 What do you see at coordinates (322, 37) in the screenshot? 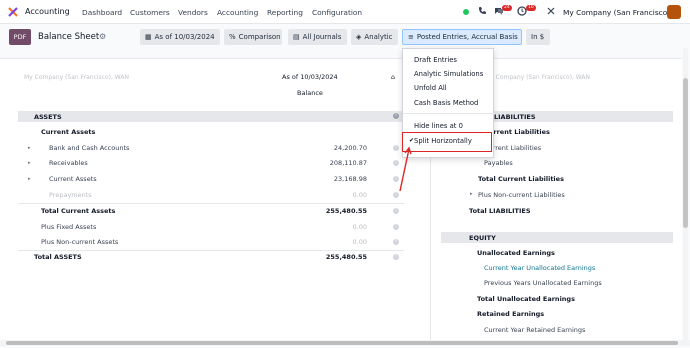
I see `journals-label: All Journals` at bounding box center [322, 37].